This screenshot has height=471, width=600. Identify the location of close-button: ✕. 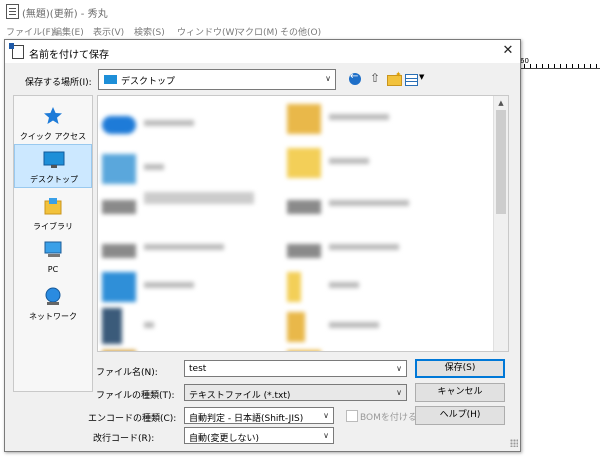
(508, 51).